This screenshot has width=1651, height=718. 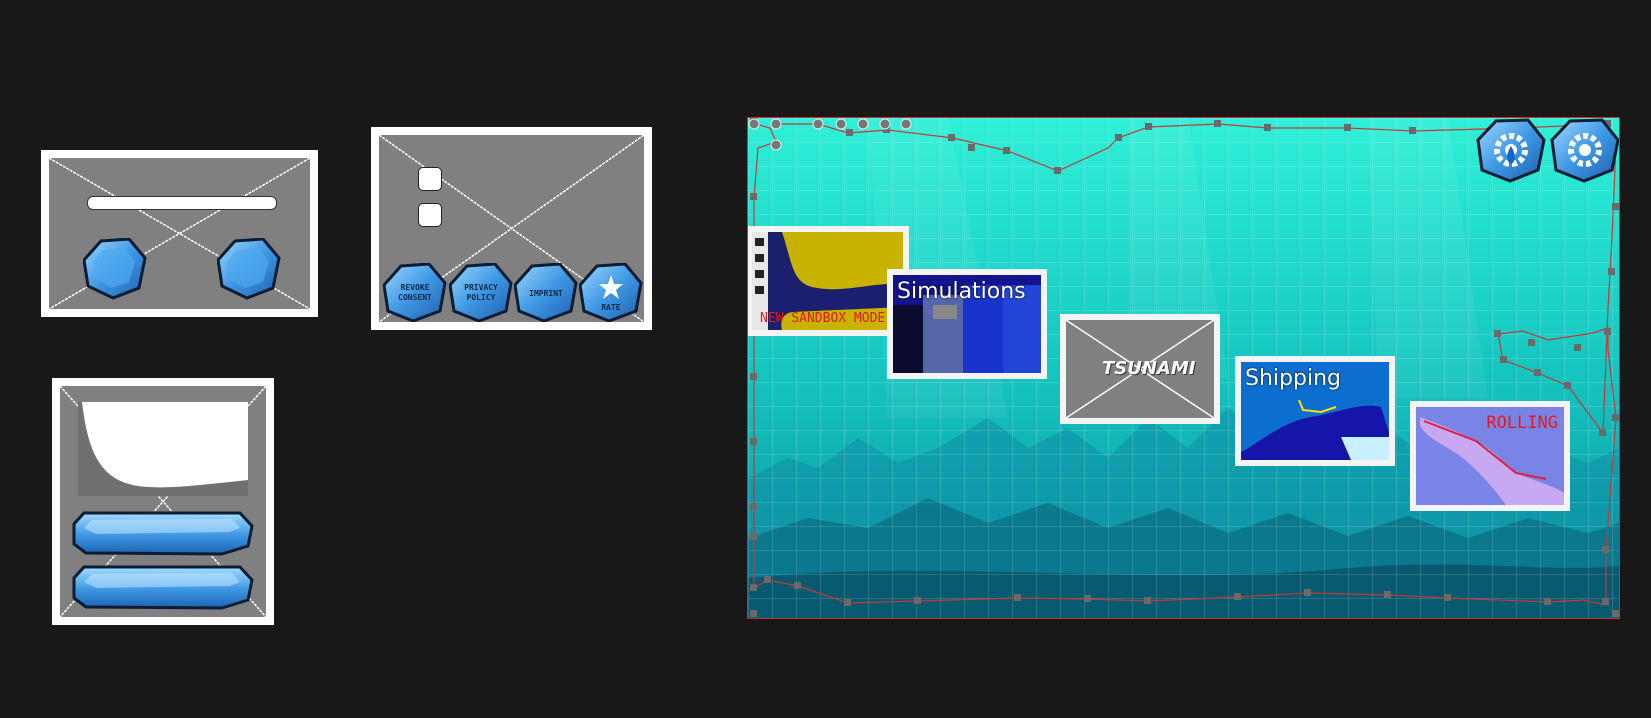 I want to click on revoke-consent-button: REVOKE CONSENT, so click(x=415, y=292).